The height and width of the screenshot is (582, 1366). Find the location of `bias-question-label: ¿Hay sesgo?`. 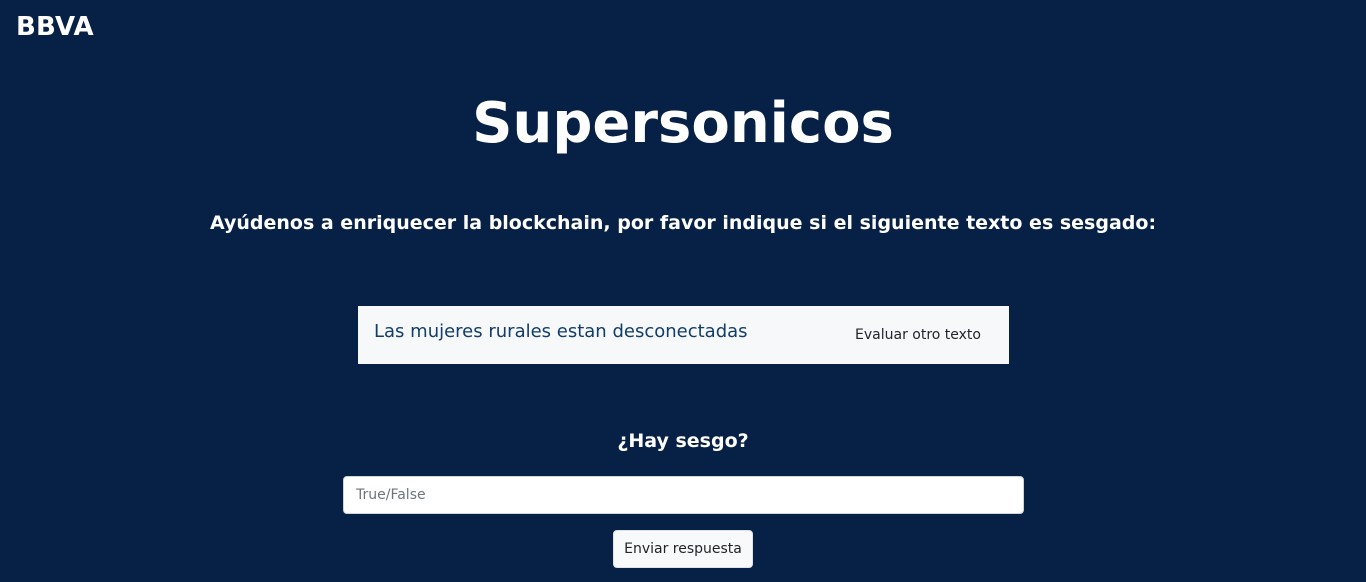

bias-question-label: ¿Hay sesgo? is located at coordinates (683, 441).